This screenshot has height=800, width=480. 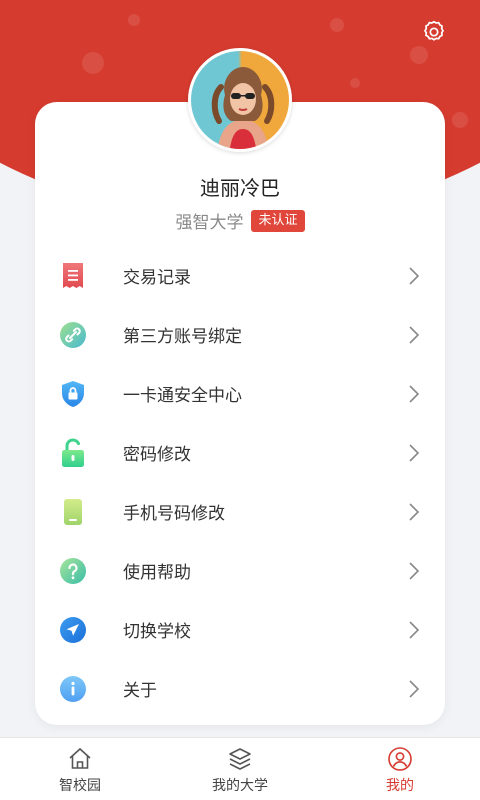 I want to click on tab-label: 我的, so click(x=400, y=785).